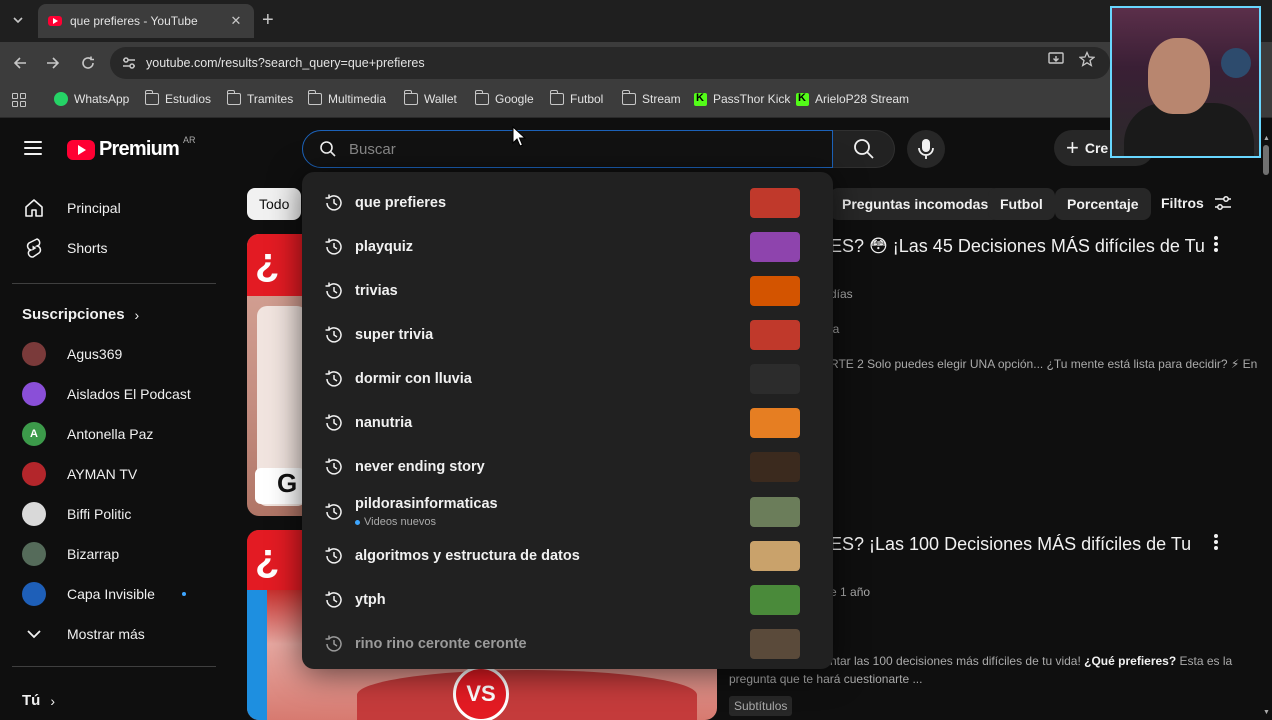 The width and height of the screenshot is (1272, 720). I want to click on search-input, so click(569, 149).